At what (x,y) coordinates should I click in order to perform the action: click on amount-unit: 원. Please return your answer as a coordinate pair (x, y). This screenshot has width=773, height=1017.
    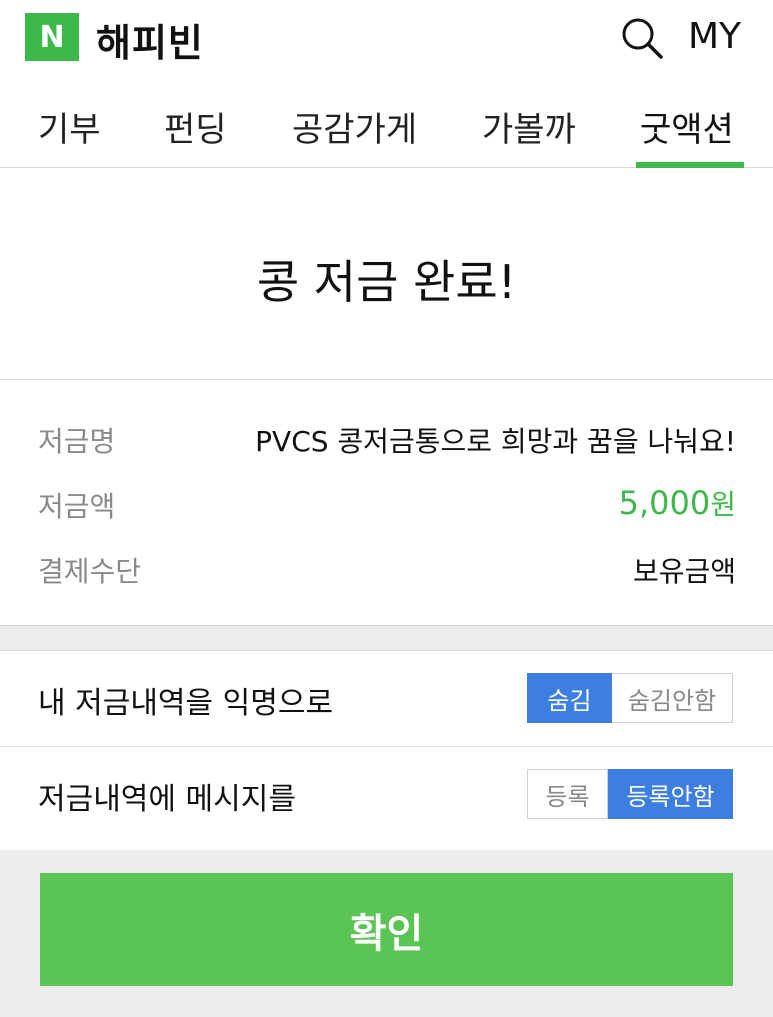
    Looking at the image, I should click on (723, 504).